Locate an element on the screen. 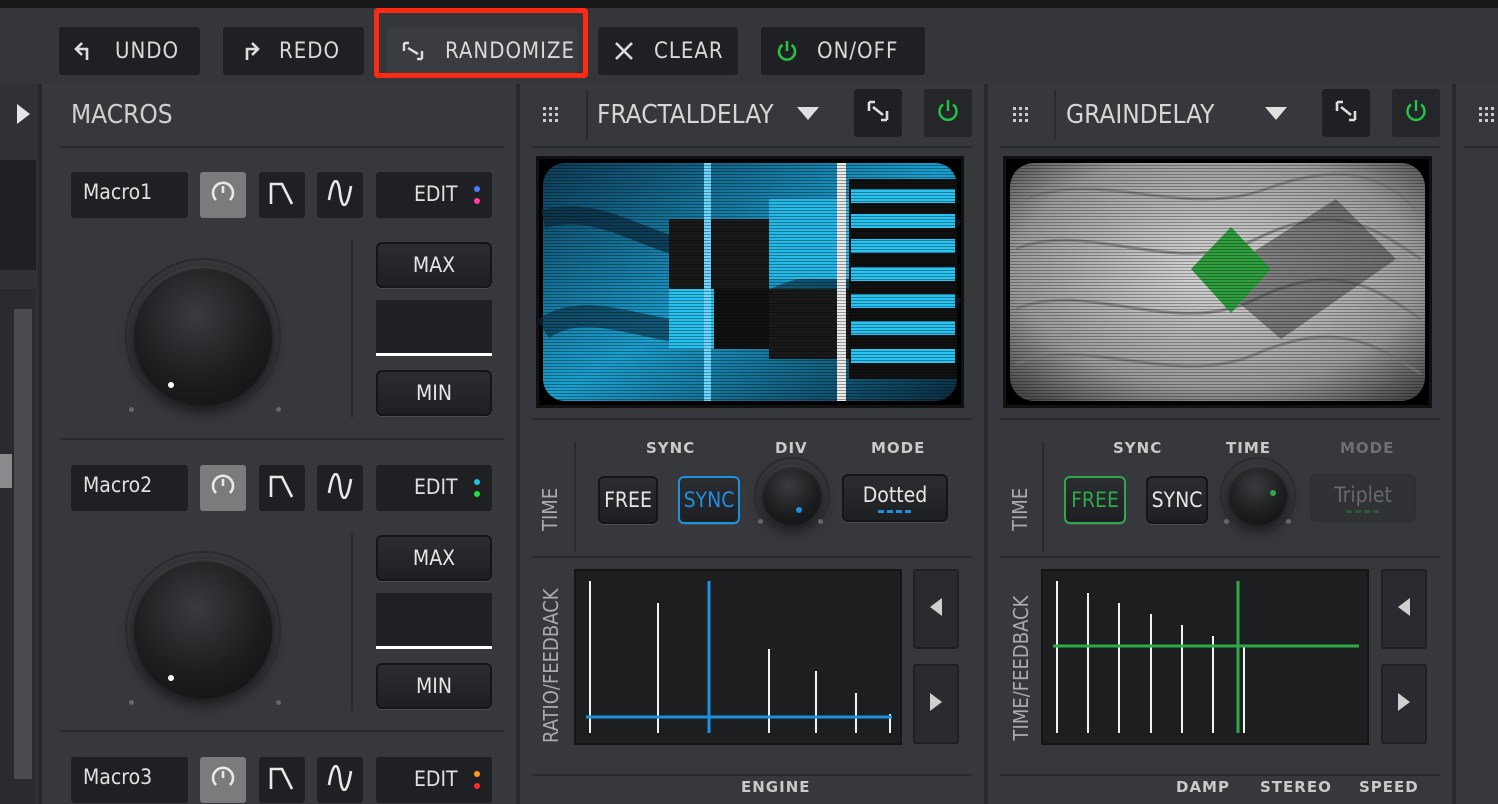 This screenshot has width=1498, height=804. mode-select: Dotted is located at coordinates (895, 498).